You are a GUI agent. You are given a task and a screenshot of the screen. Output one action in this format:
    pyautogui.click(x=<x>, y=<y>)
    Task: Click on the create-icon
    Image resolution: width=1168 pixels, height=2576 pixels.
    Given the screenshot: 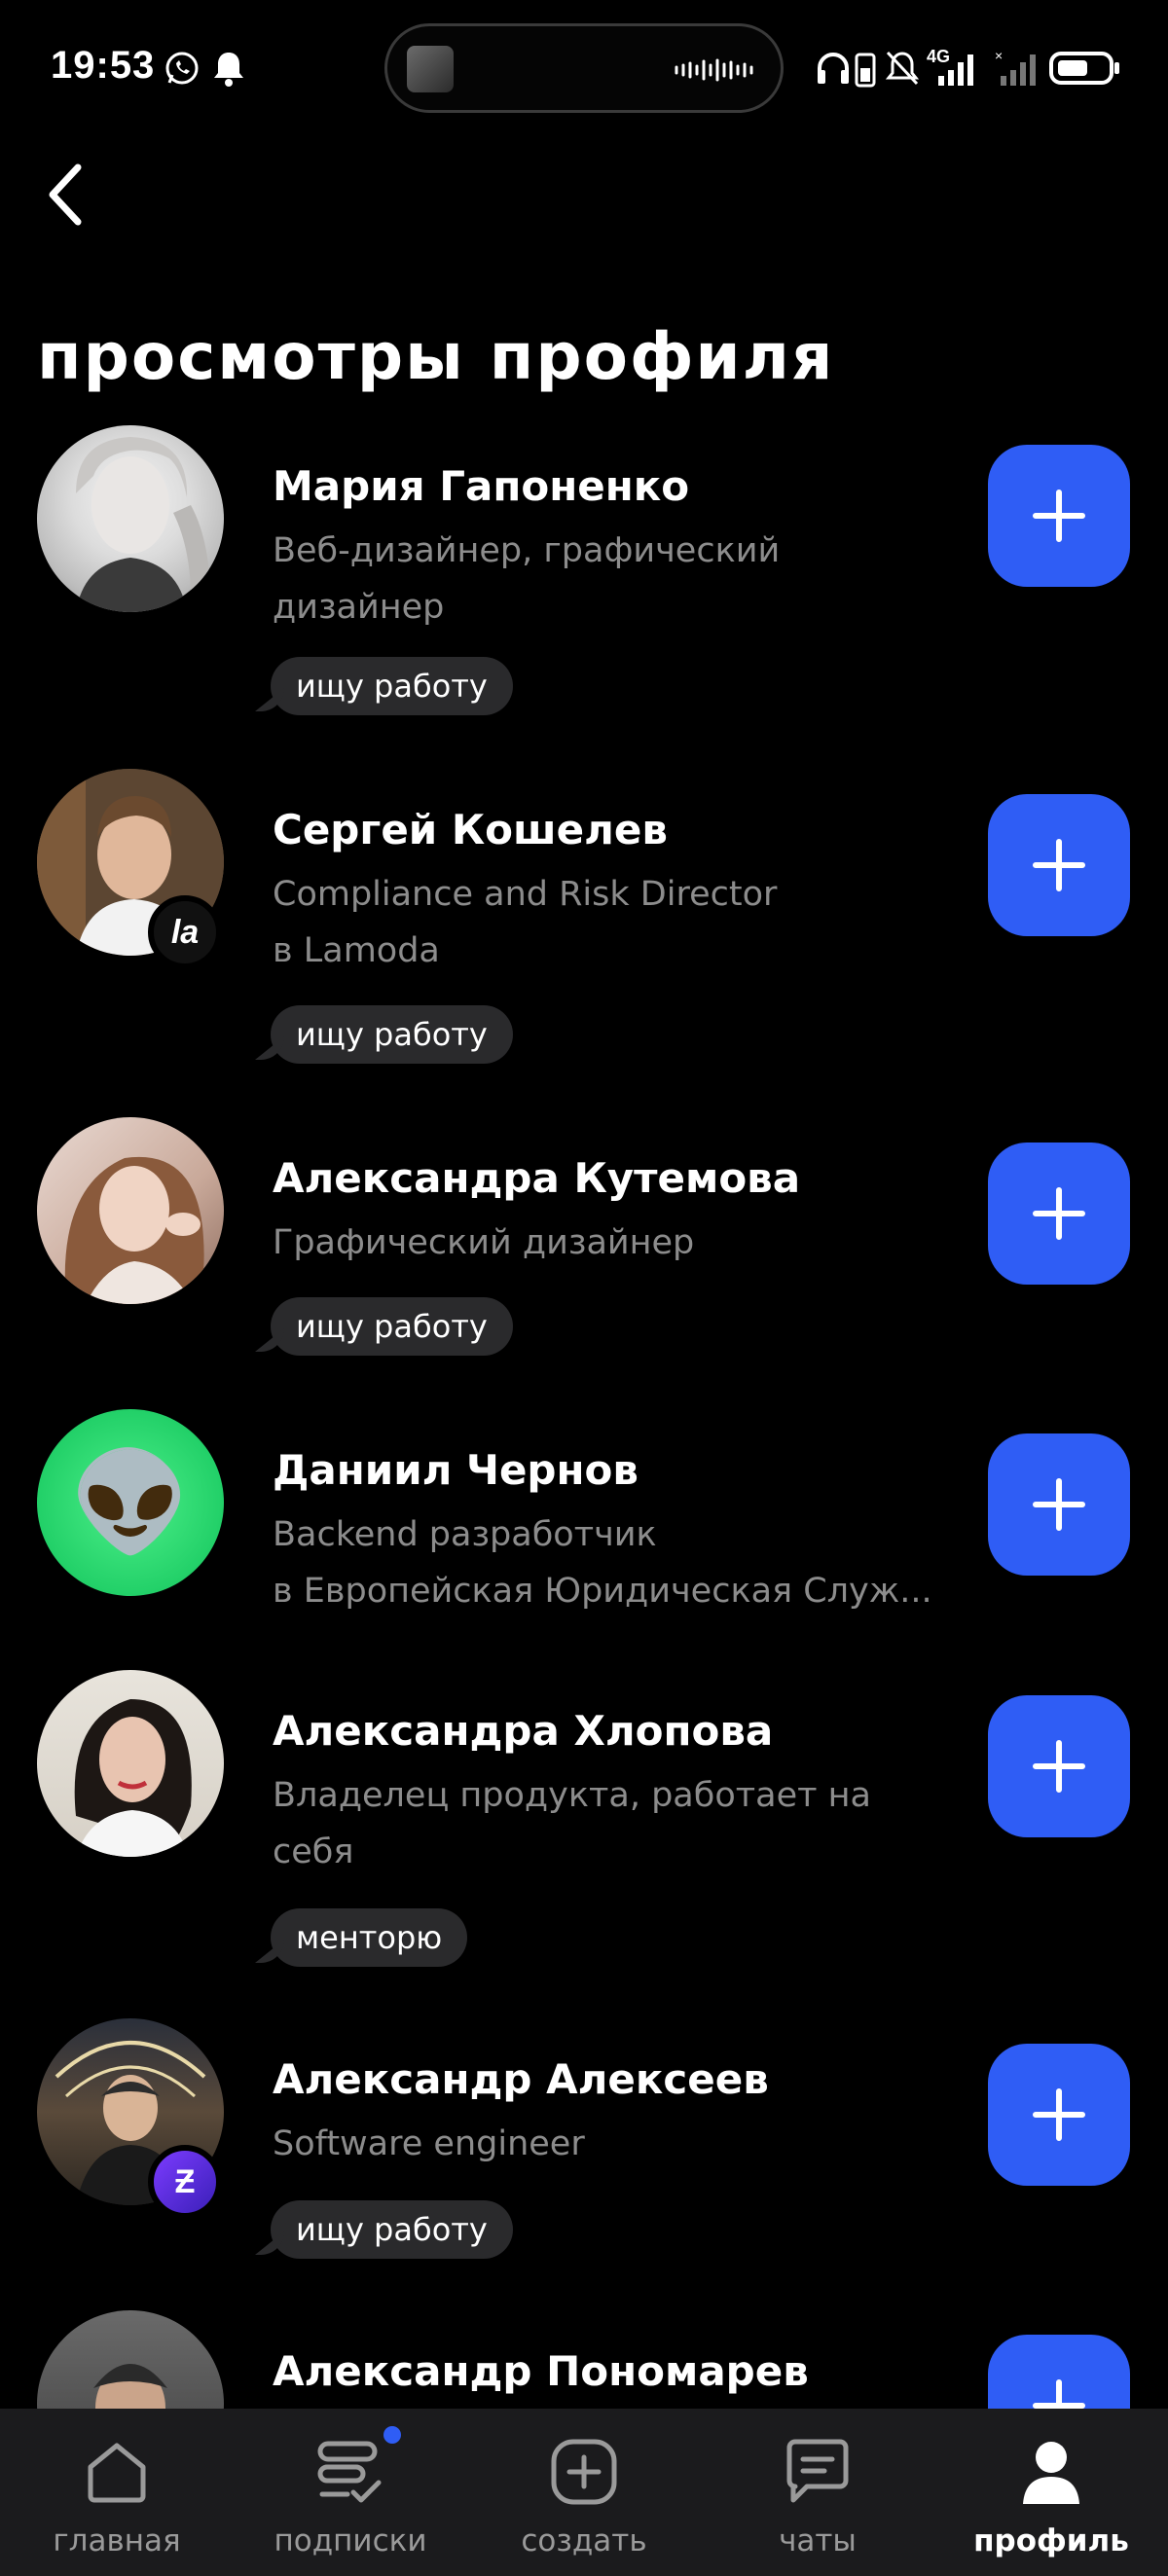 What is the action you would take?
    pyautogui.click(x=584, y=2472)
    